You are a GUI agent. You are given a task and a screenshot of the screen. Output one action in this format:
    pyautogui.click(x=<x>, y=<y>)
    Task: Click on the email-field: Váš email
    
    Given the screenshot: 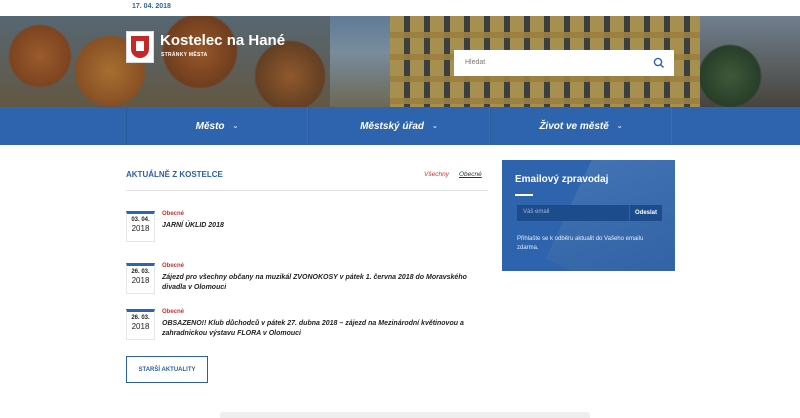 What is the action you would take?
    pyautogui.click(x=573, y=213)
    